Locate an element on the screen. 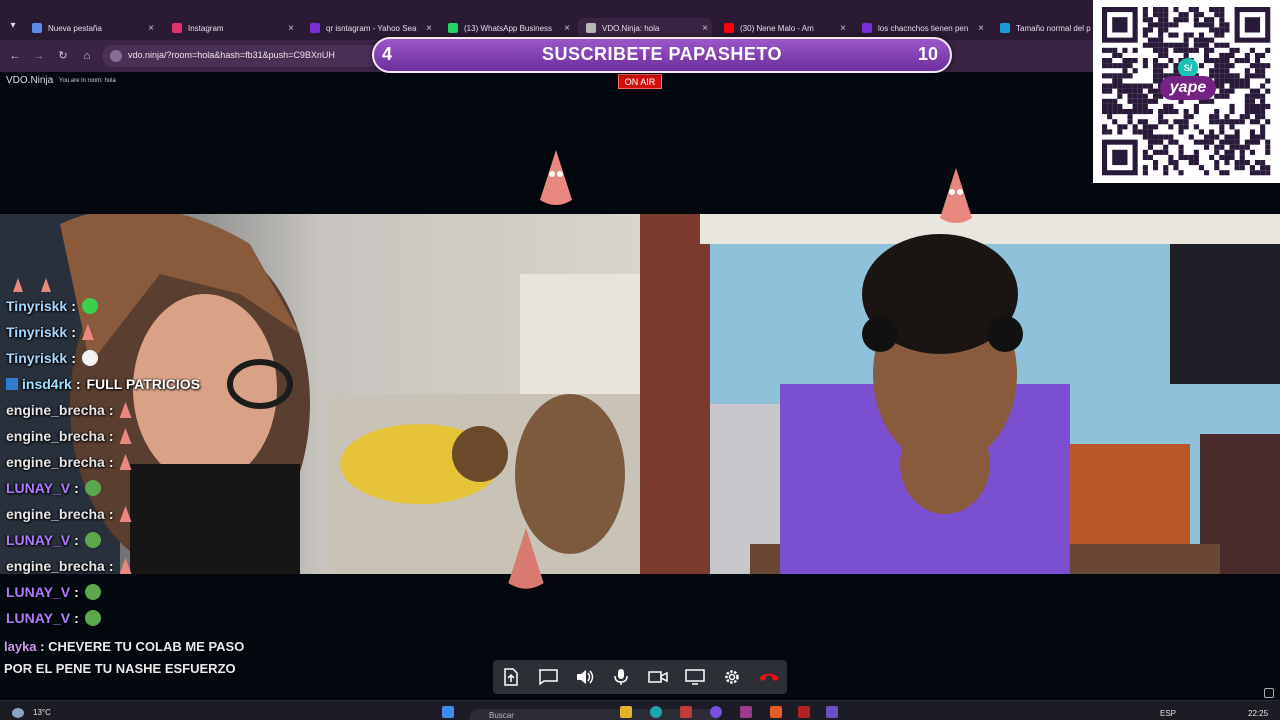 The image size is (1280, 720). chat-username: LUNAY_V is located at coordinates (38, 592).